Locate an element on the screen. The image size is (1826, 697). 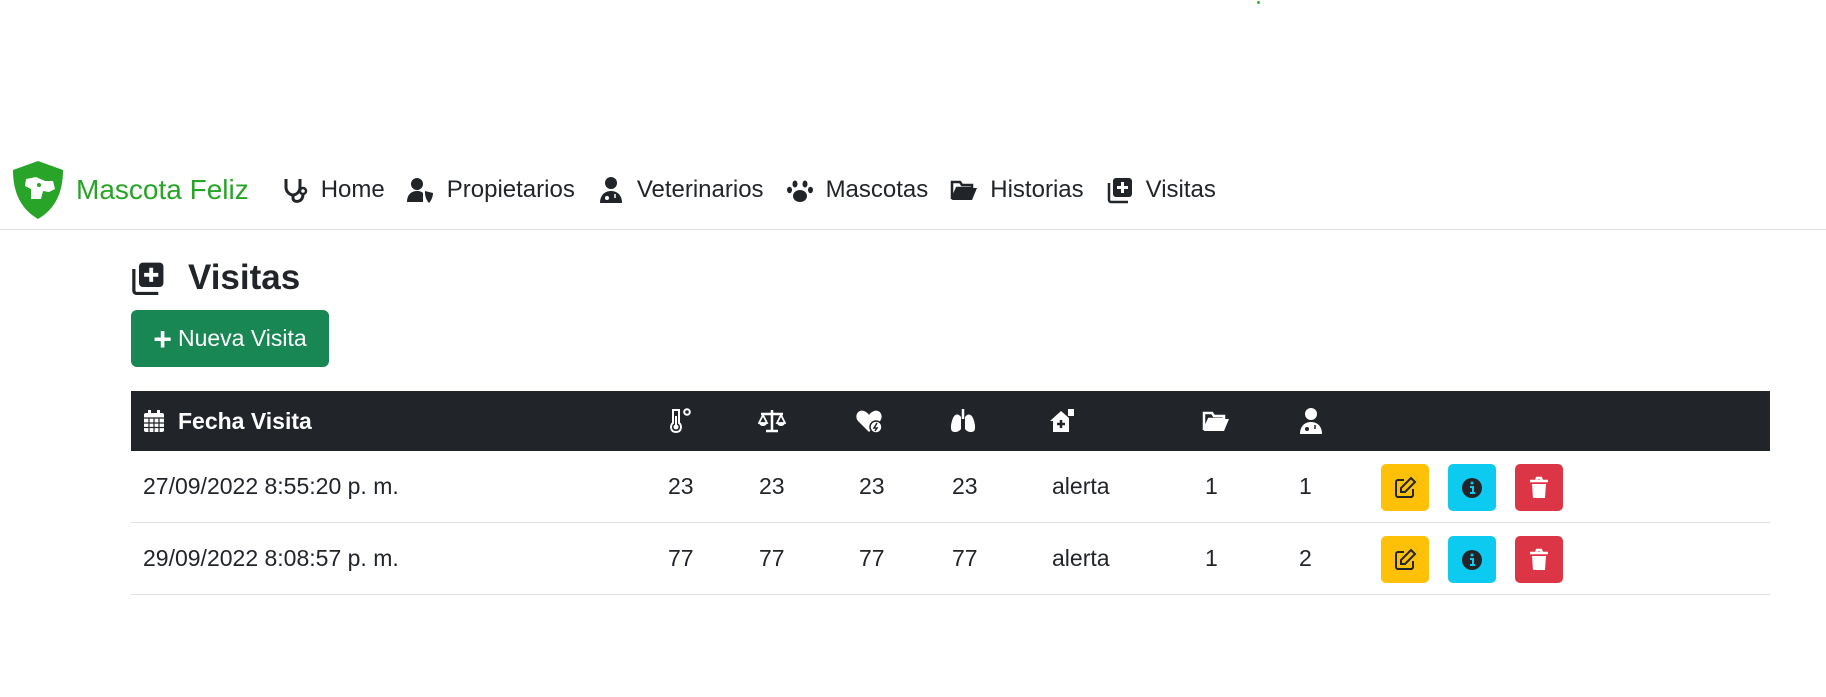
table-header: Fecha Visita is located at coordinates (950, 421).